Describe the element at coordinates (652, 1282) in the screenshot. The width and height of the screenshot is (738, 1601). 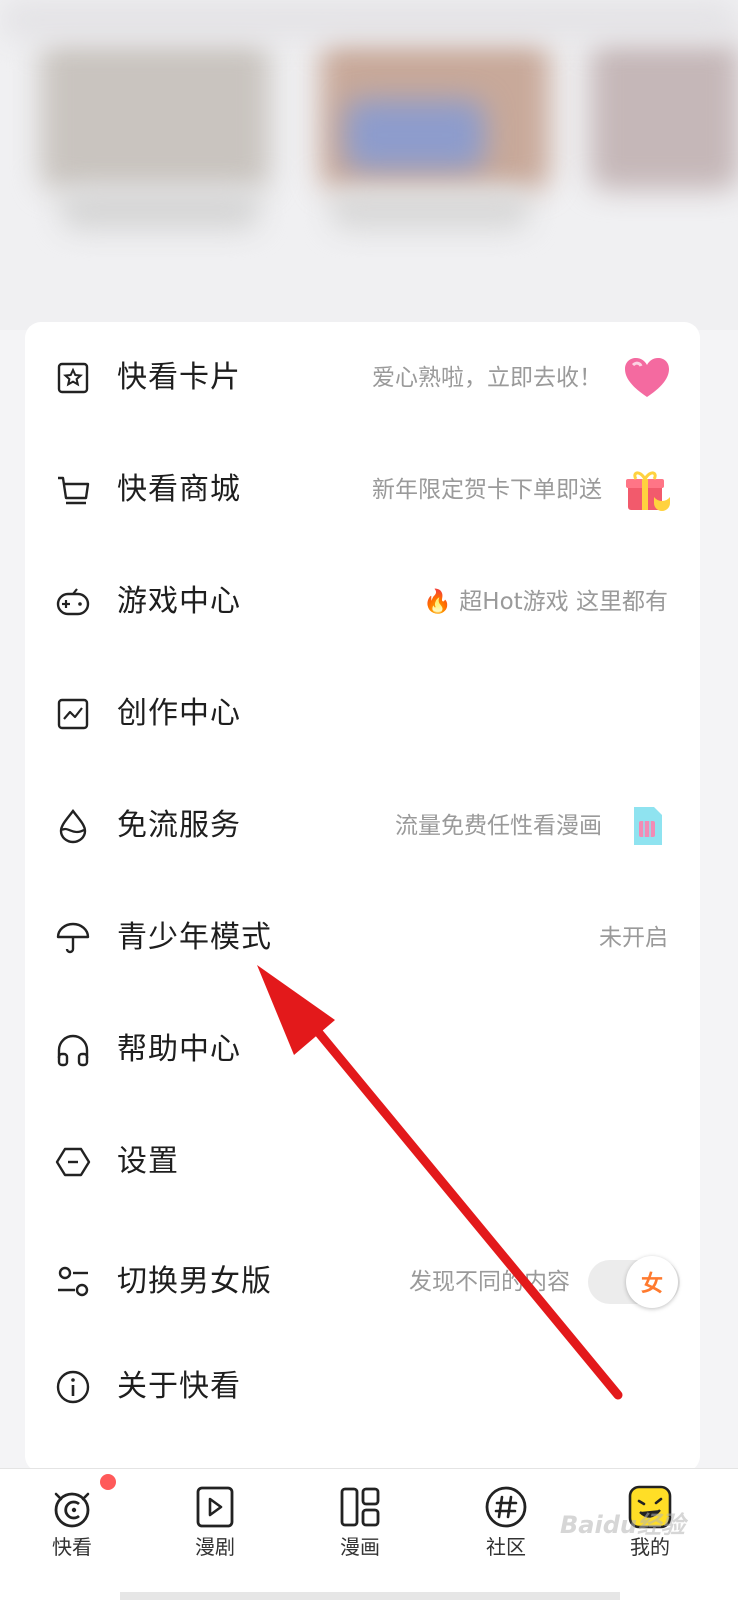
I see `toggle-knob: 女` at that location.